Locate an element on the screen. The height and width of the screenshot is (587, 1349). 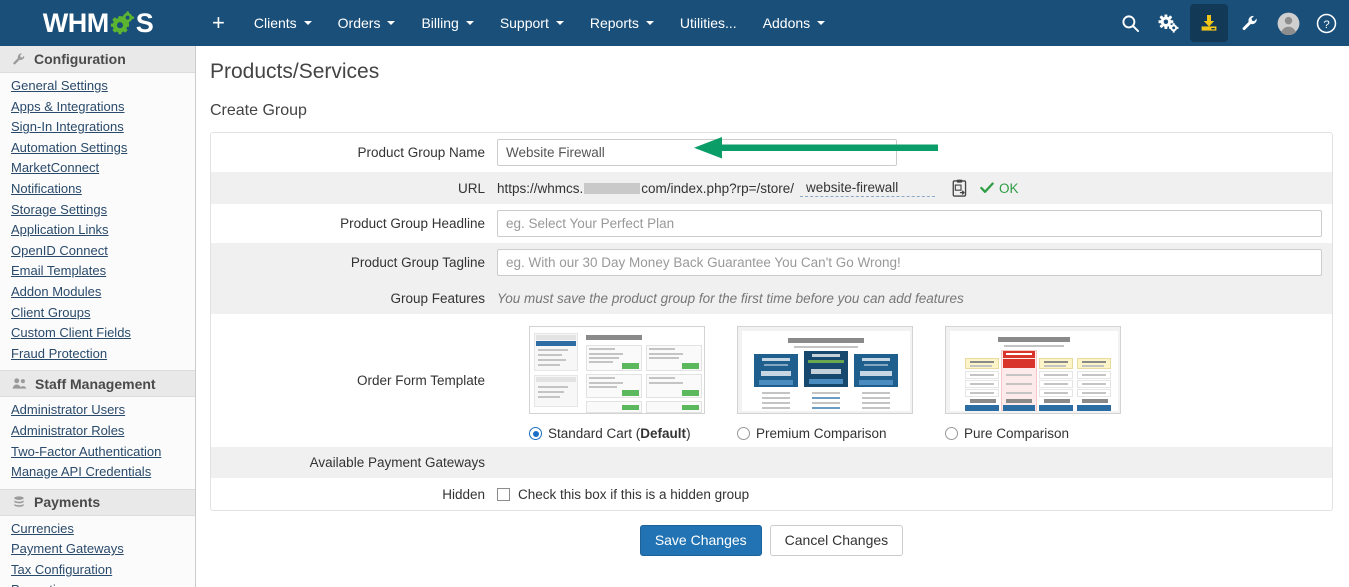
sidebar-item-addon-modules: Addon Modules is located at coordinates (97, 292).